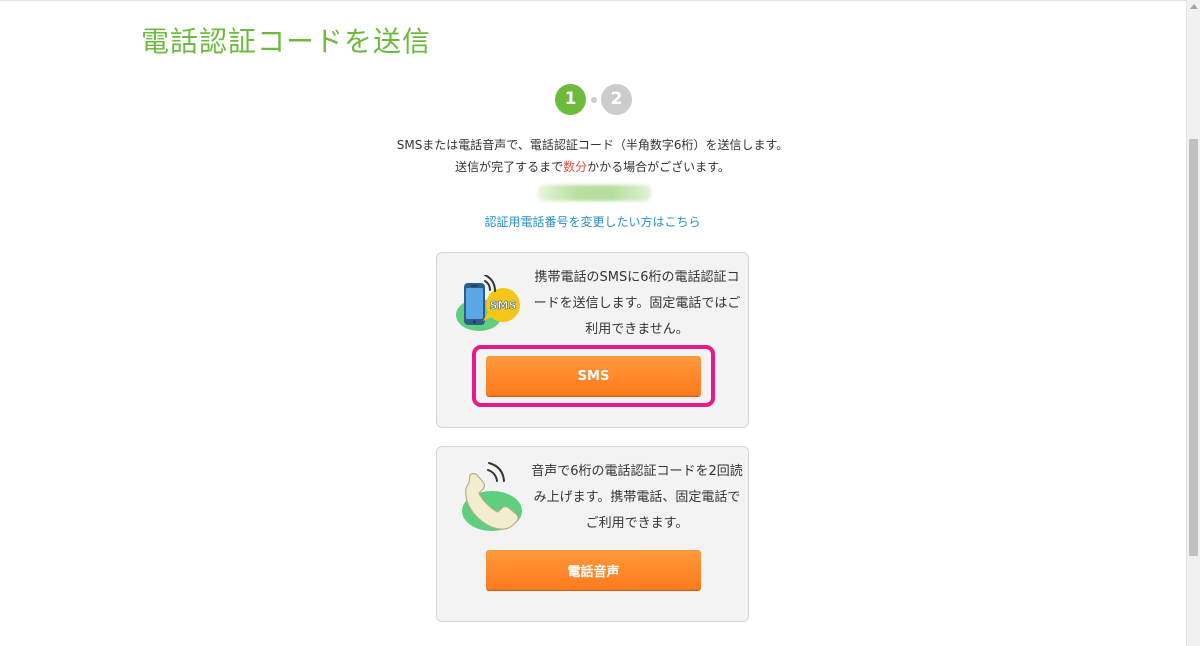 Image resolution: width=1200 pixels, height=646 pixels. What do you see at coordinates (593, 0) in the screenshot?
I see `top-divider` at bounding box center [593, 0].